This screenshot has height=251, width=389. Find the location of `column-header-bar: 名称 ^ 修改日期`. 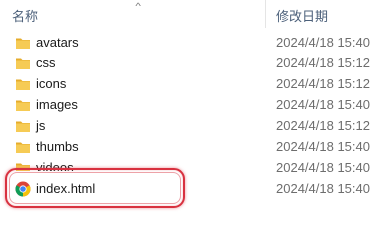

column-header-bar: 名称 ^ 修改日期 is located at coordinates (194, 14).